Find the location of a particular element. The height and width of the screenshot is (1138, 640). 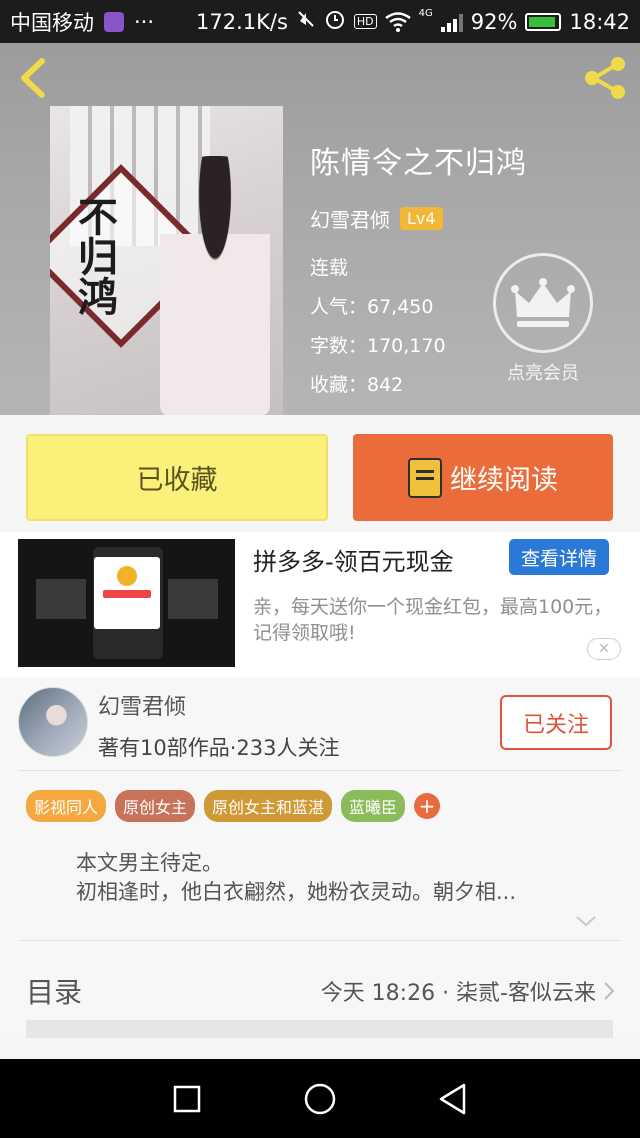

continue-reading-button: 继续阅读 is located at coordinates (483, 477).